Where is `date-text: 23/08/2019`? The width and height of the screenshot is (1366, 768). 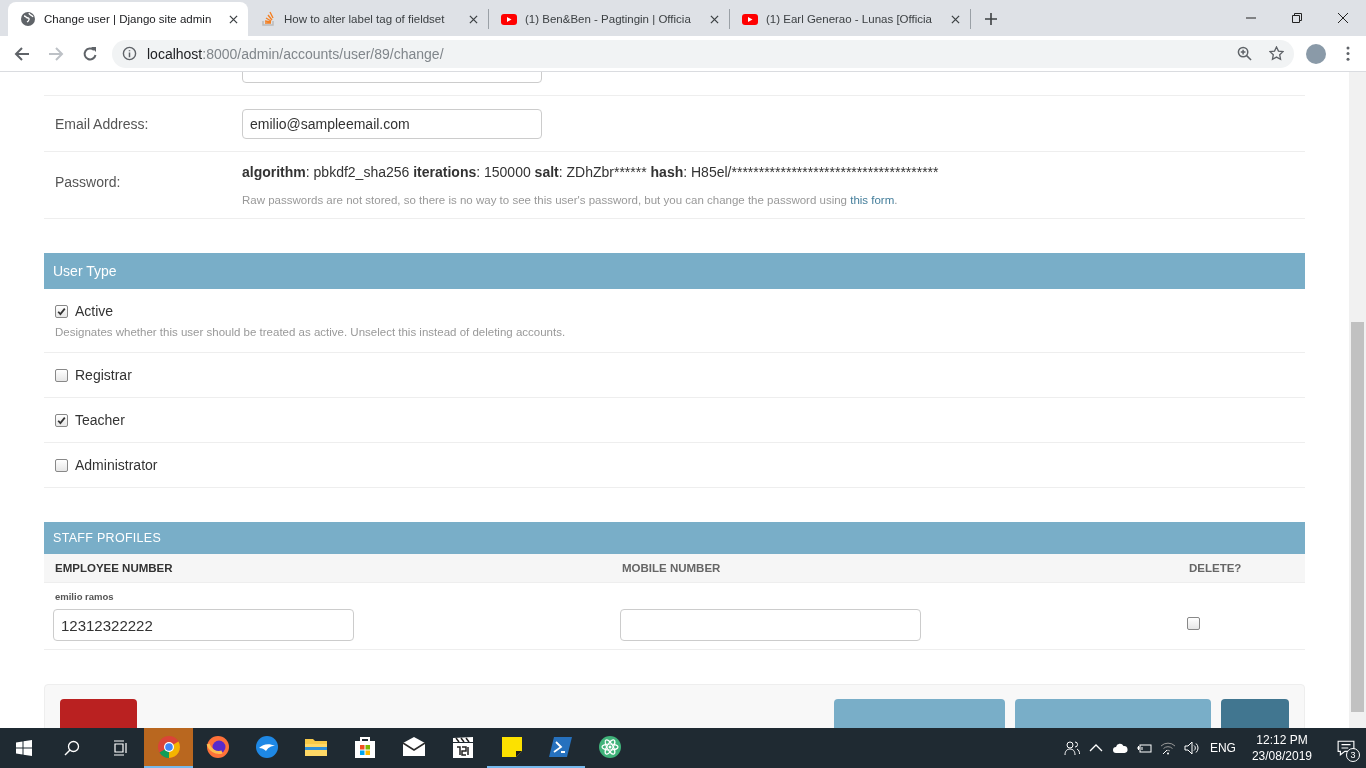 date-text: 23/08/2019 is located at coordinates (1281, 756).